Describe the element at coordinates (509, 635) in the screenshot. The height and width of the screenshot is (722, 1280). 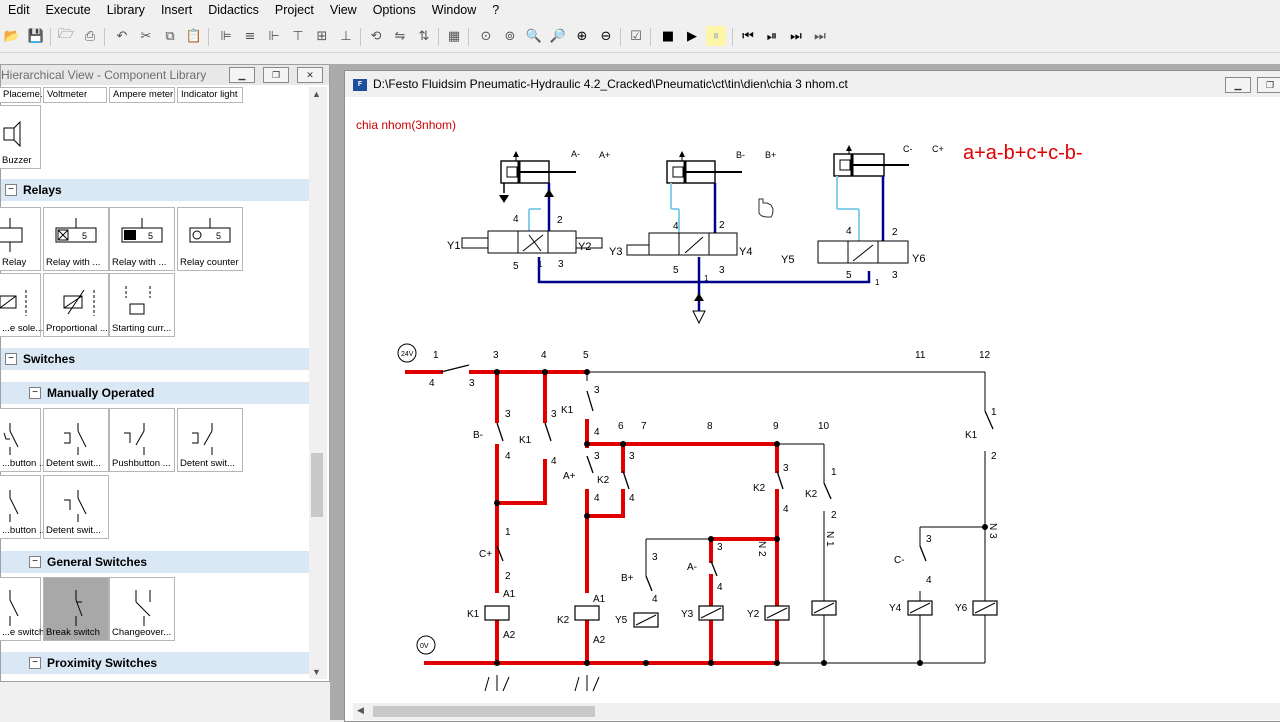
I see `svg-text: A2` at that location.